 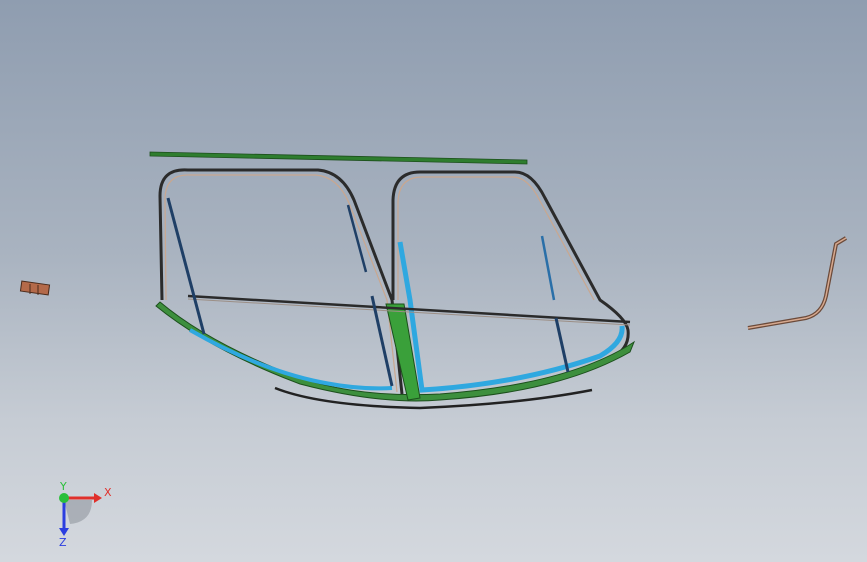 I want to click on z-axis-arrow-icon, so click(x=64, y=532).